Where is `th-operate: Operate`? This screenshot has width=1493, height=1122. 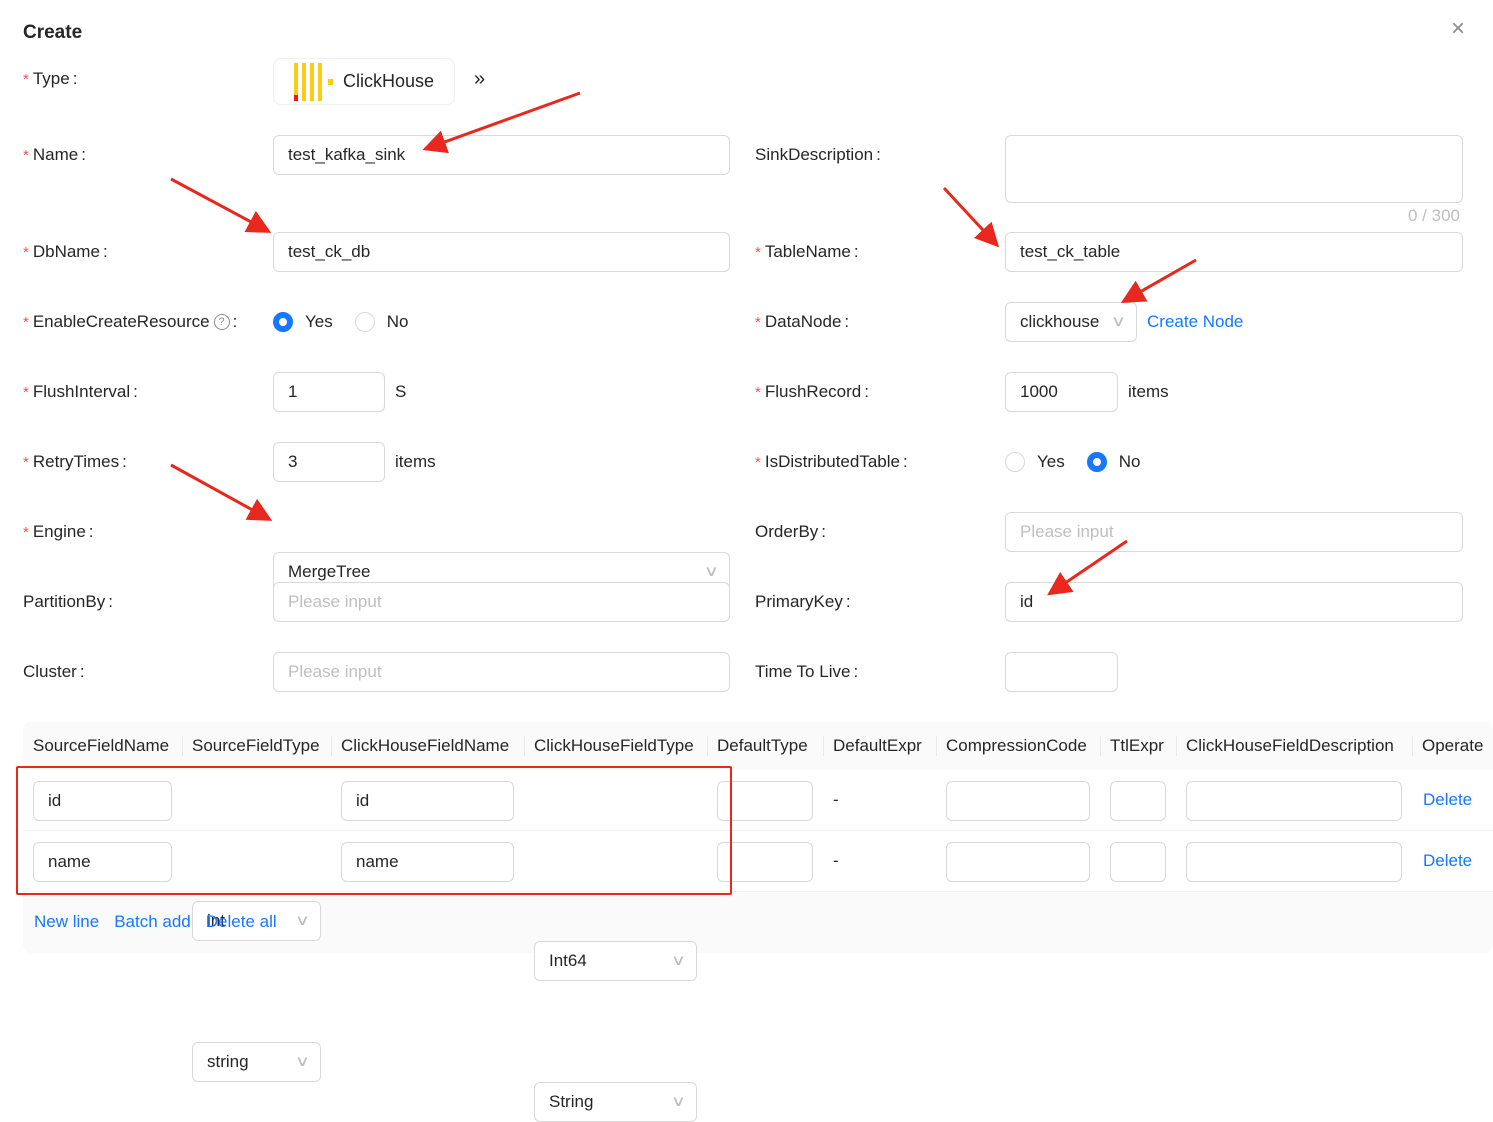 th-operate: Operate is located at coordinates (1452, 746).